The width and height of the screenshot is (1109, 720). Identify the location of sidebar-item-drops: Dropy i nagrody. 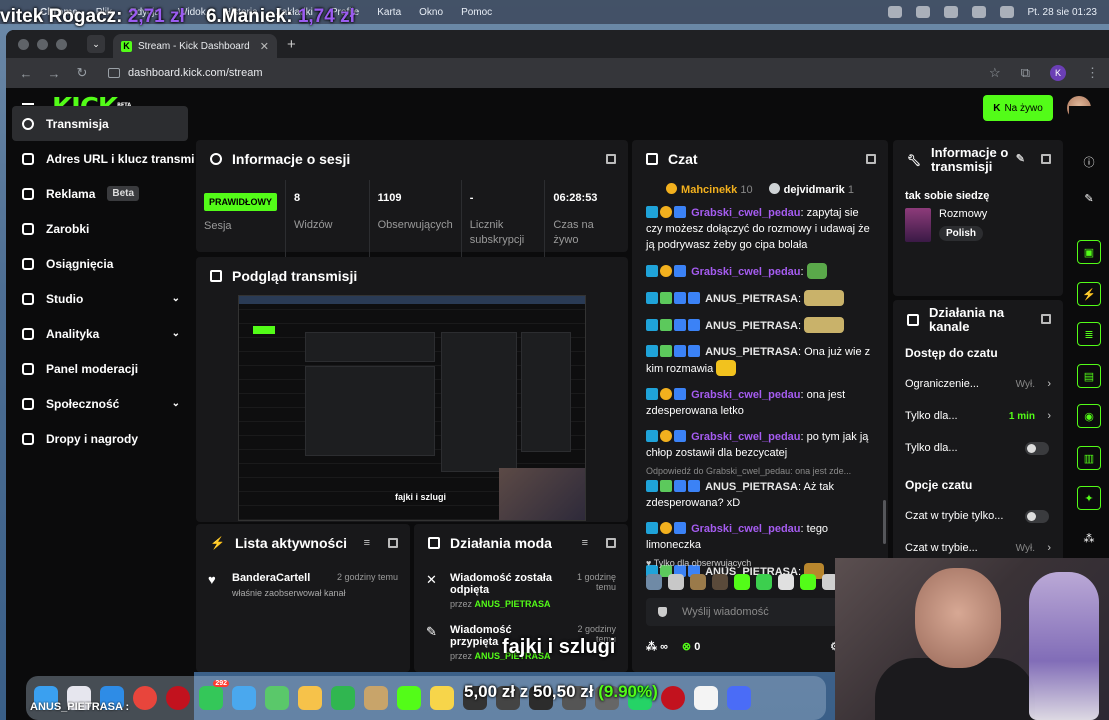
(100, 438).